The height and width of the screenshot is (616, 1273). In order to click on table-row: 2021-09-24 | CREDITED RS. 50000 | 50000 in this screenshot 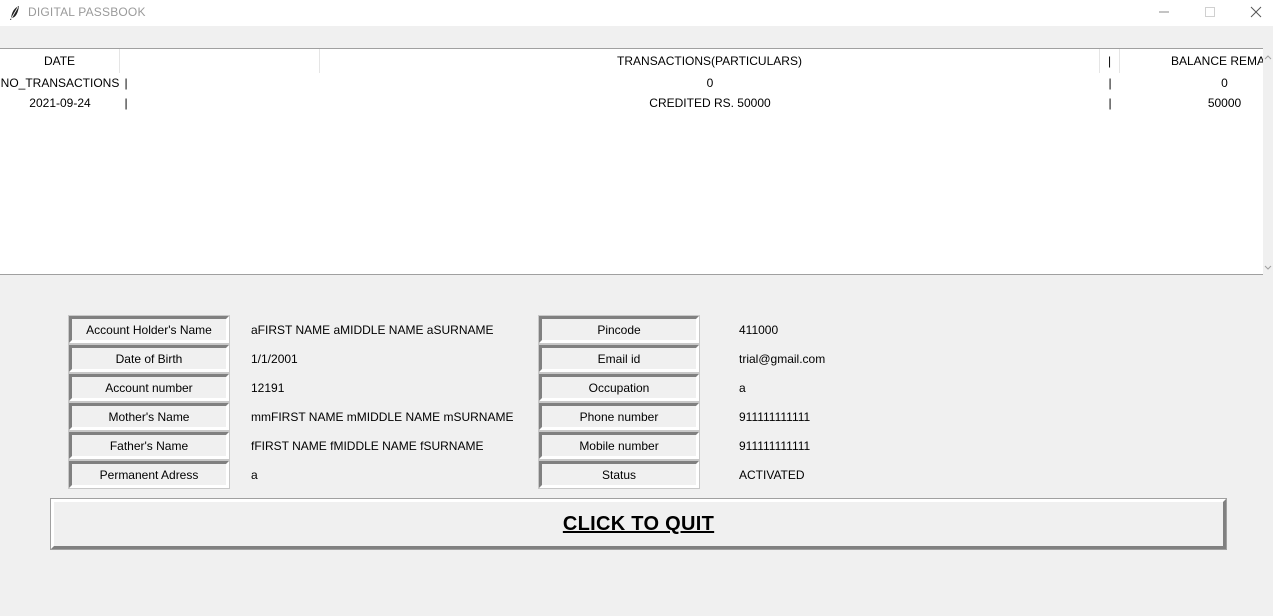, I will do `click(631, 103)`.